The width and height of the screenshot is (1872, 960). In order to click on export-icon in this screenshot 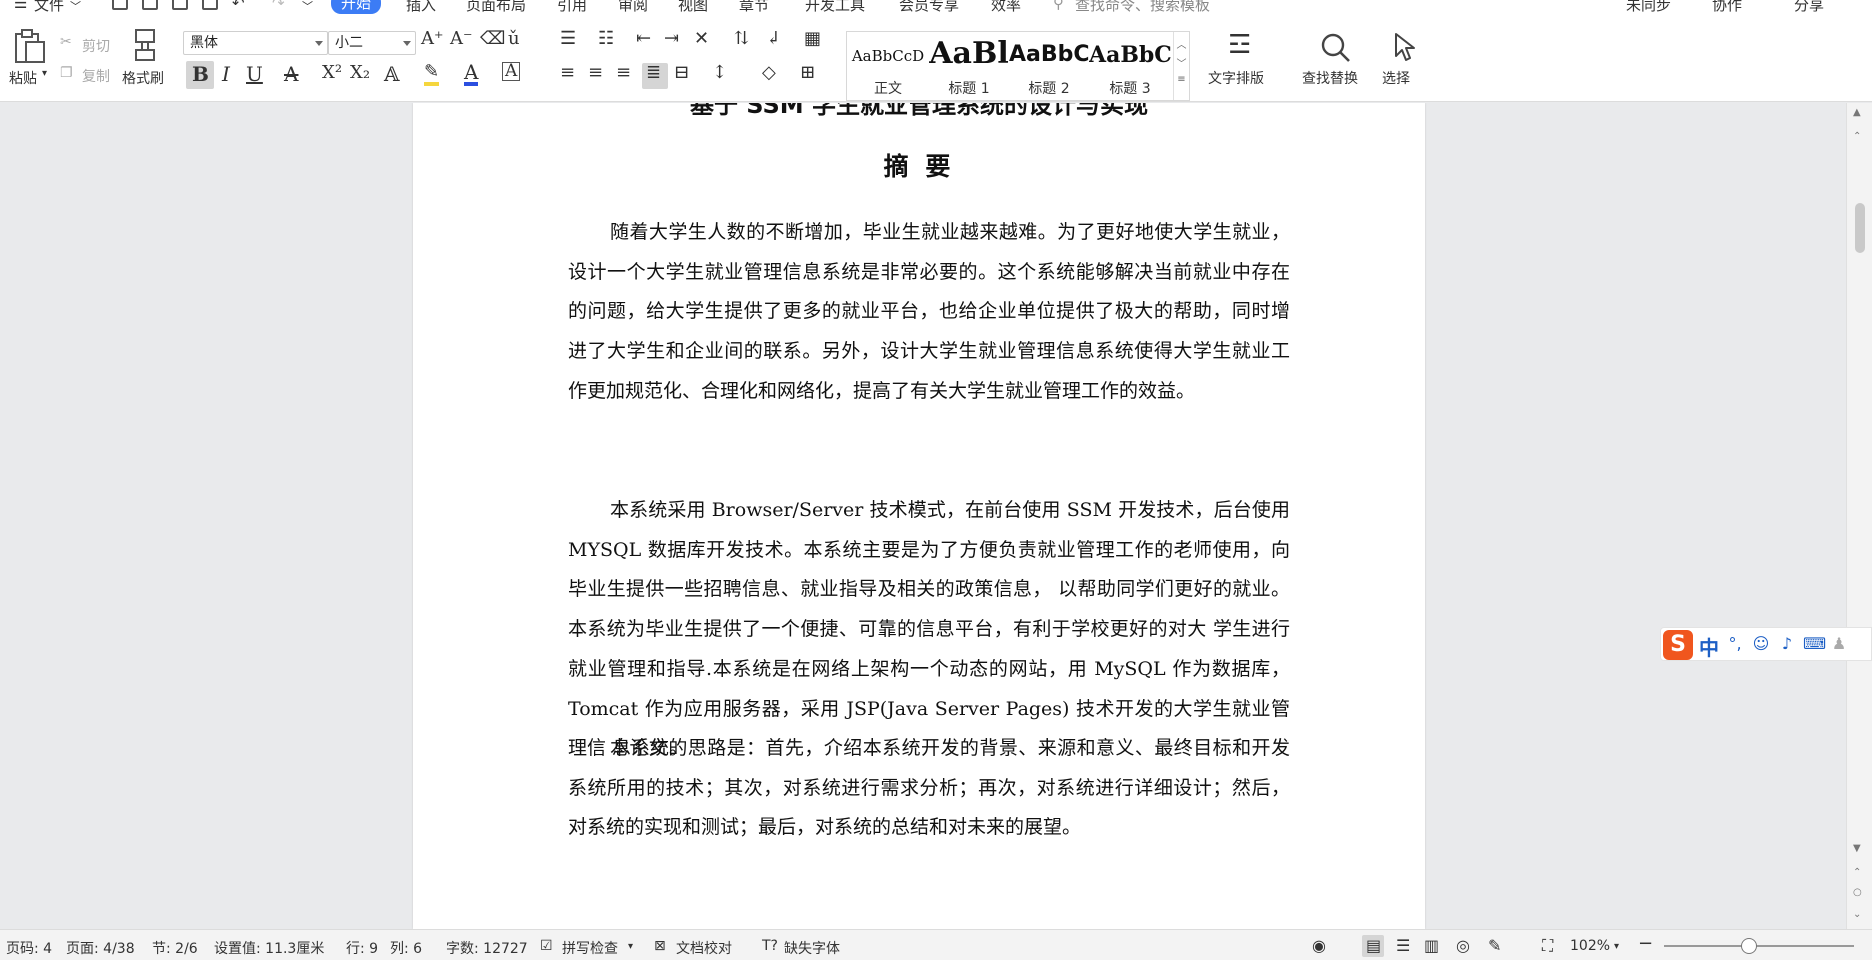, I will do `click(150, 5)`.